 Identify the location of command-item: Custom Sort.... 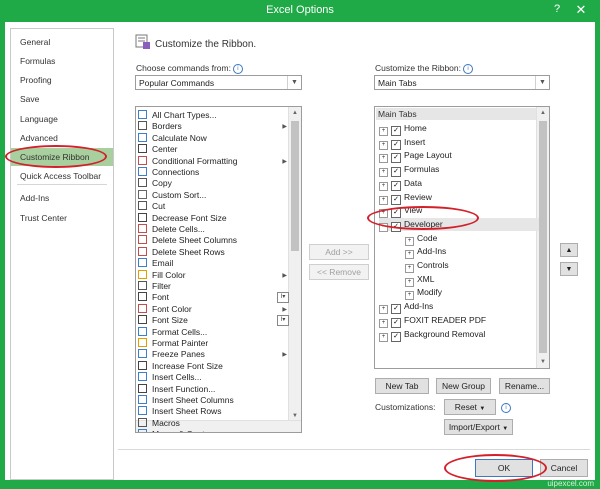
(172, 195).